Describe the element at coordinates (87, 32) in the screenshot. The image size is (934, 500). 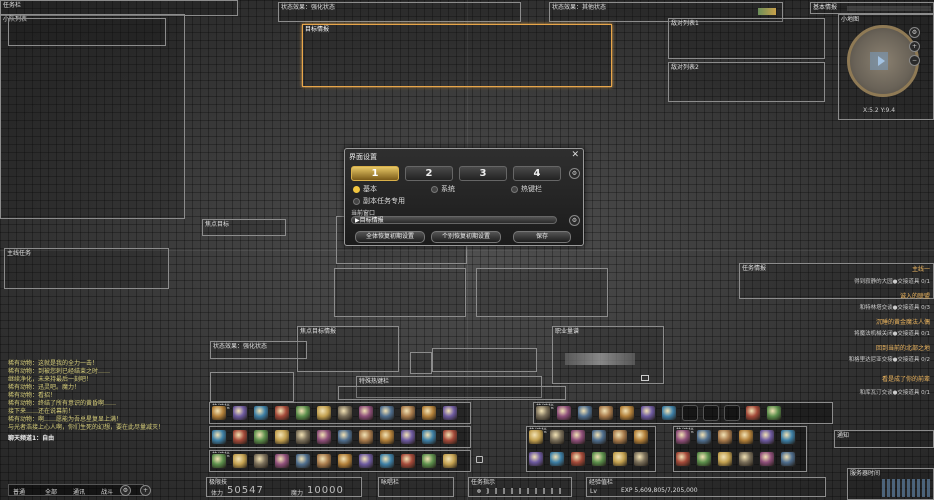
I see `frame-party-sub` at that location.